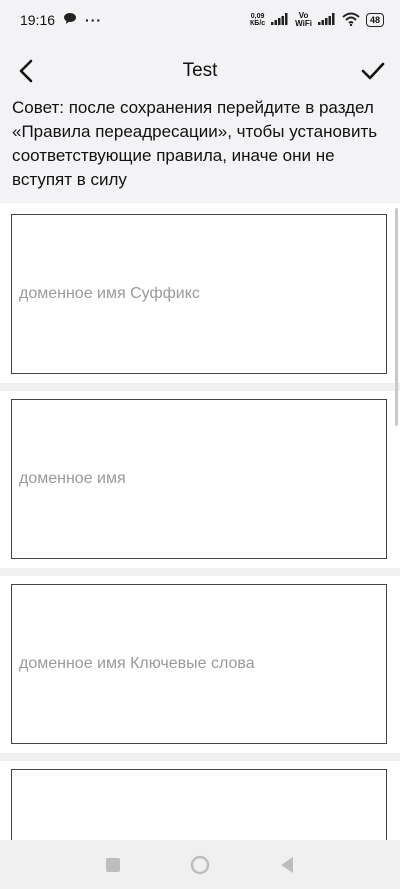 Image resolution: width=400 pixels, height=889 pixels. Describe the element at coordinates (258, 23) in the screenshot. I see `net-speed-unit: КБ/с` at that location.